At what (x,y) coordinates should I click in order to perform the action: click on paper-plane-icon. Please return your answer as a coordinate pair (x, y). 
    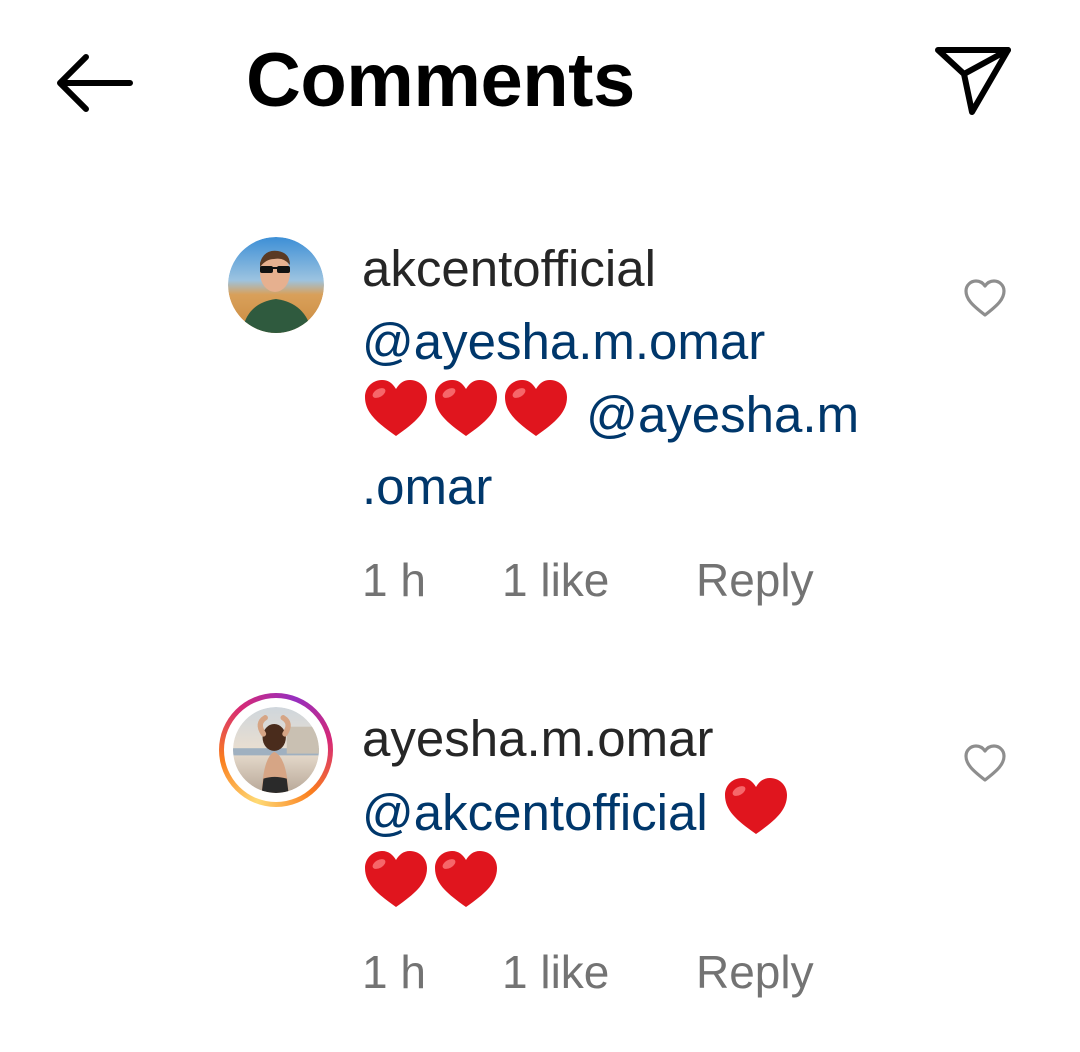
    Looking at the image, I should click on (973, 81).